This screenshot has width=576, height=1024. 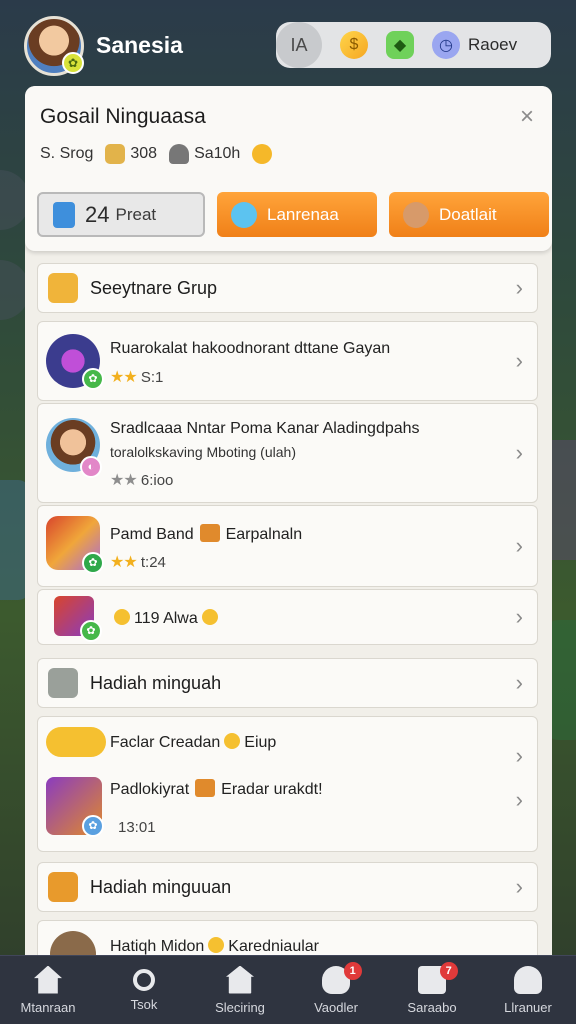 I want to click on item-title: Ruarokalat hakoodnorant dttane Gayan, so click(x=250, y=348).